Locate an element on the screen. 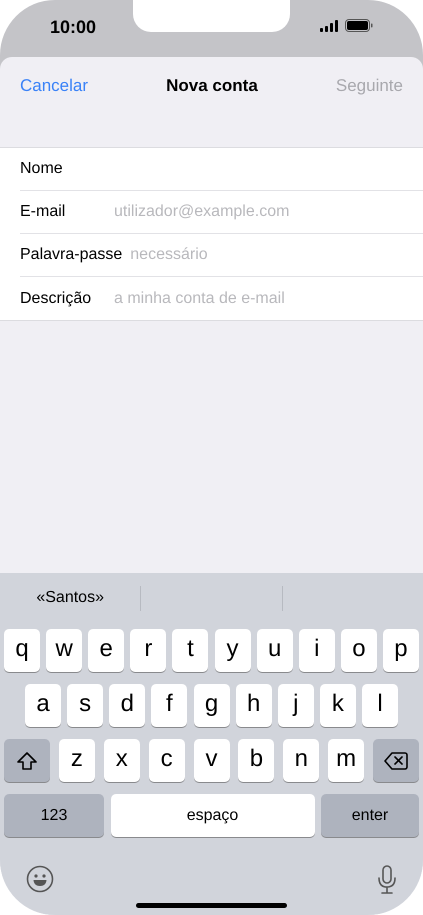  key: z is located at coordinates (76, 760).